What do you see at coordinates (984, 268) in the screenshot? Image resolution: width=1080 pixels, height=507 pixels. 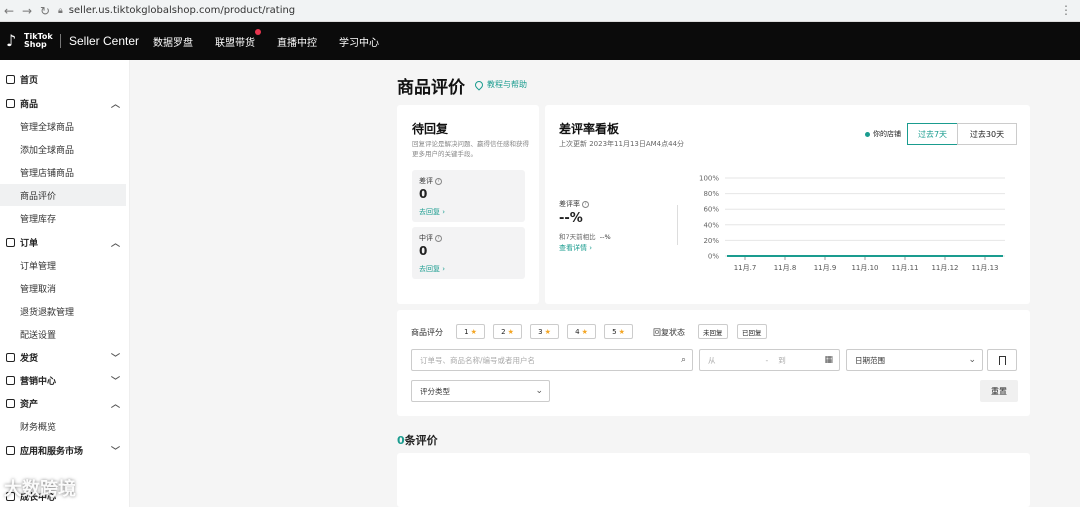 I see `x-tick-label: 11月.13` at bounding box center [984, 268].